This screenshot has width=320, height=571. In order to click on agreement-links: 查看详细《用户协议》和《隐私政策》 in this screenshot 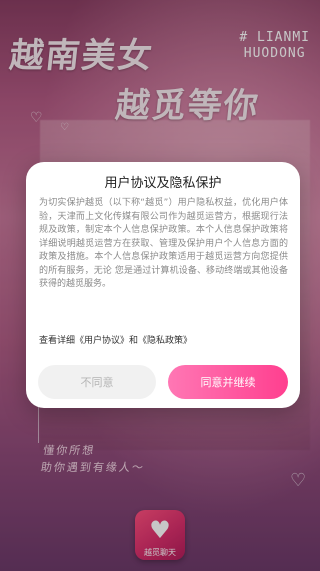, I will do `click(115, 339)`.